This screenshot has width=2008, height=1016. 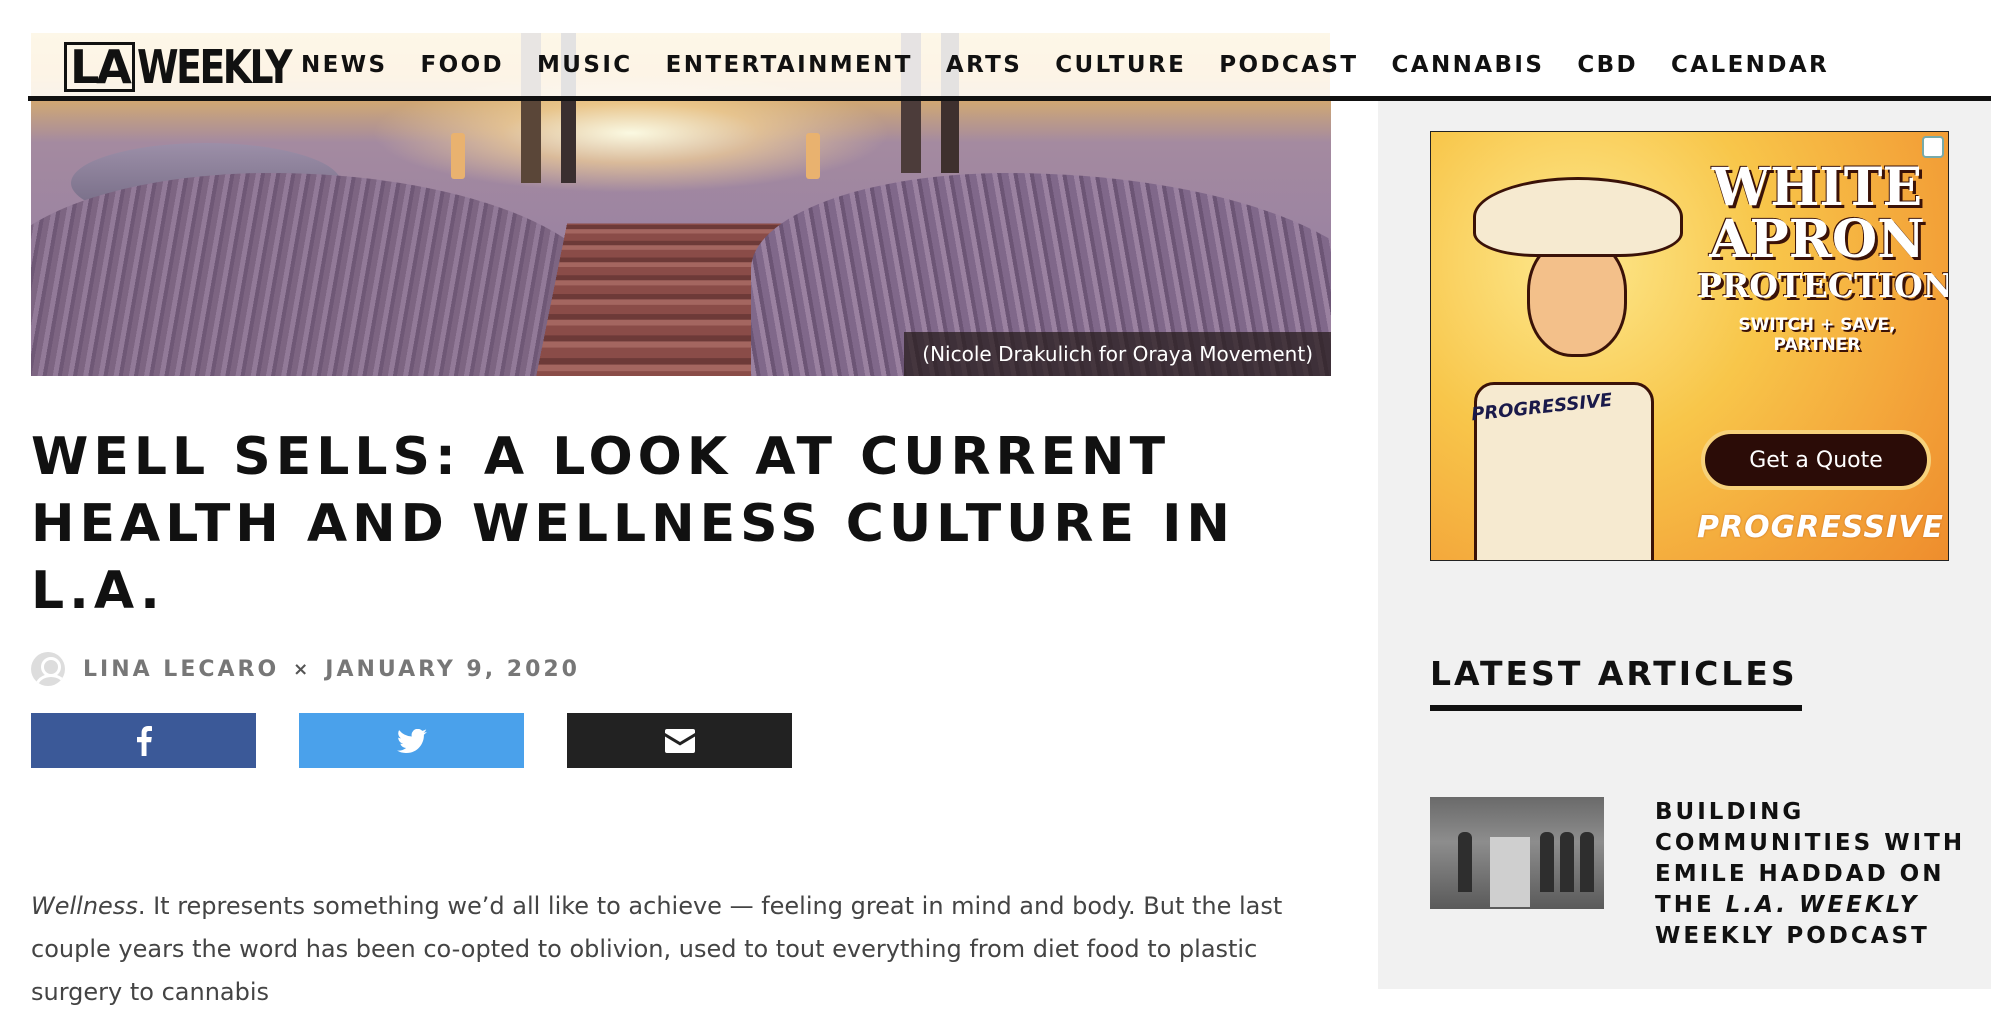 What do you see at coordinates (1607, 65) in the screenshot?
I see `nav-cbd: CBD` at bounding box center [1607, 65].